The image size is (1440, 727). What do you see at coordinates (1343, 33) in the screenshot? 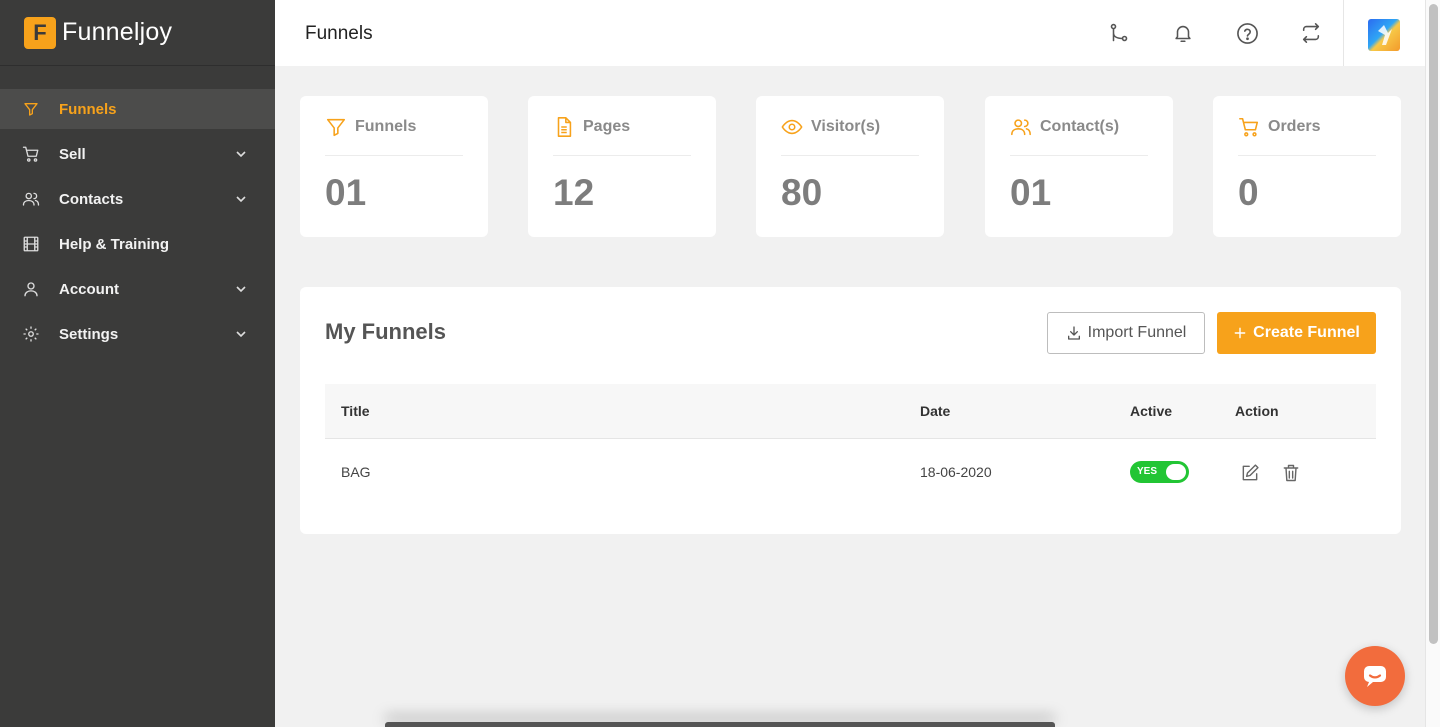
I see `topbar-divider` at bounding box center [1343, 33].